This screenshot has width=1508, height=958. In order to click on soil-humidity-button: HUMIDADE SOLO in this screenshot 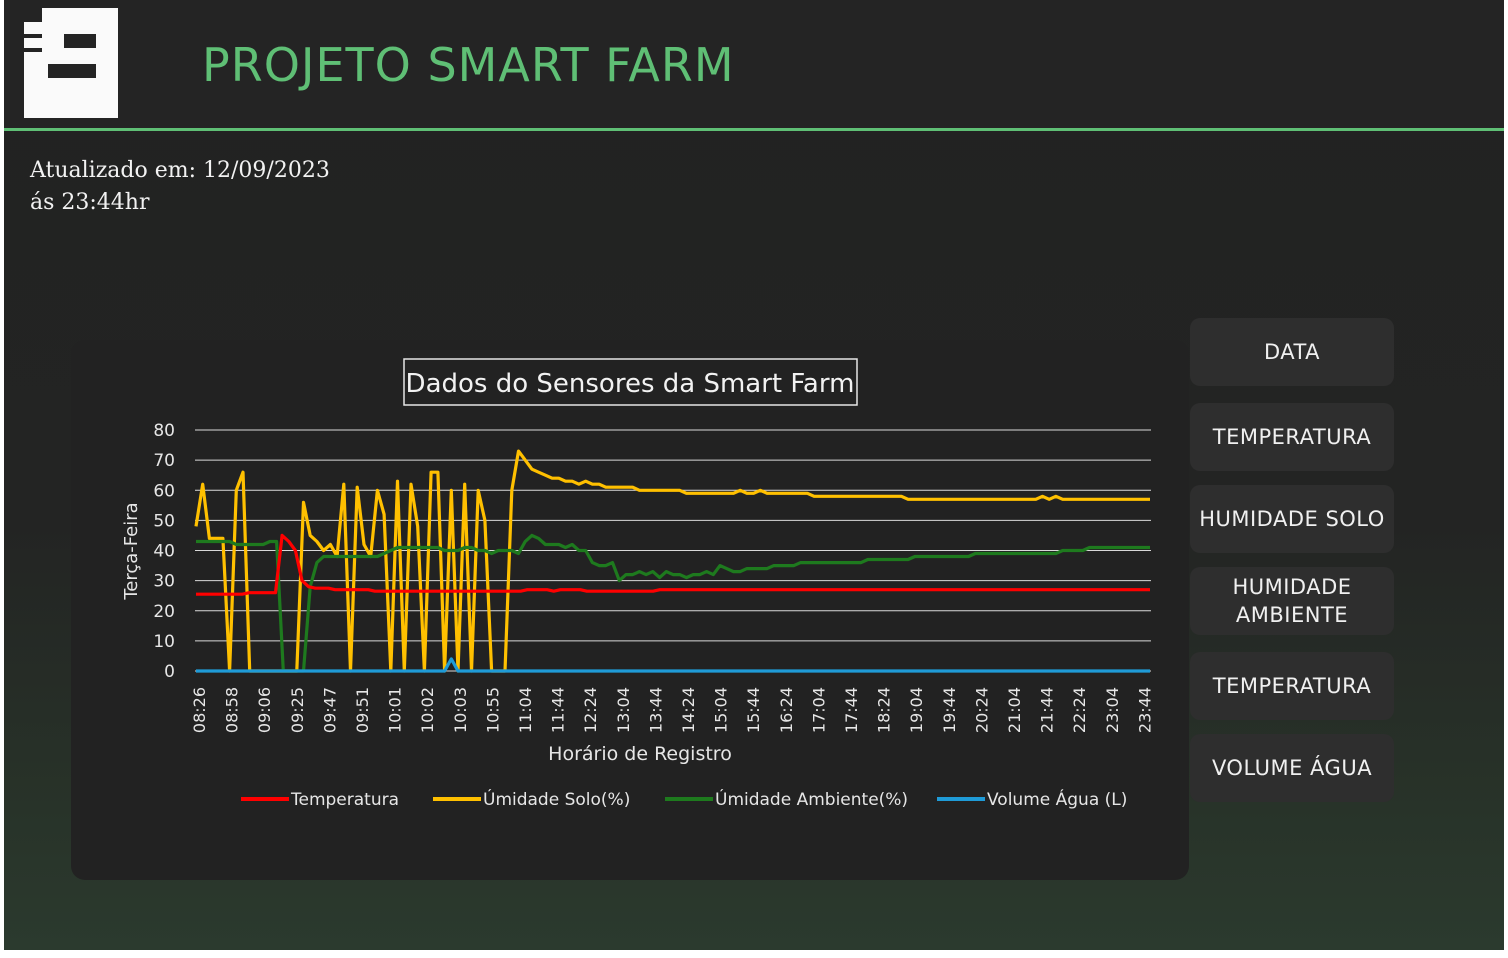, I will do `click(1292, 519)`.